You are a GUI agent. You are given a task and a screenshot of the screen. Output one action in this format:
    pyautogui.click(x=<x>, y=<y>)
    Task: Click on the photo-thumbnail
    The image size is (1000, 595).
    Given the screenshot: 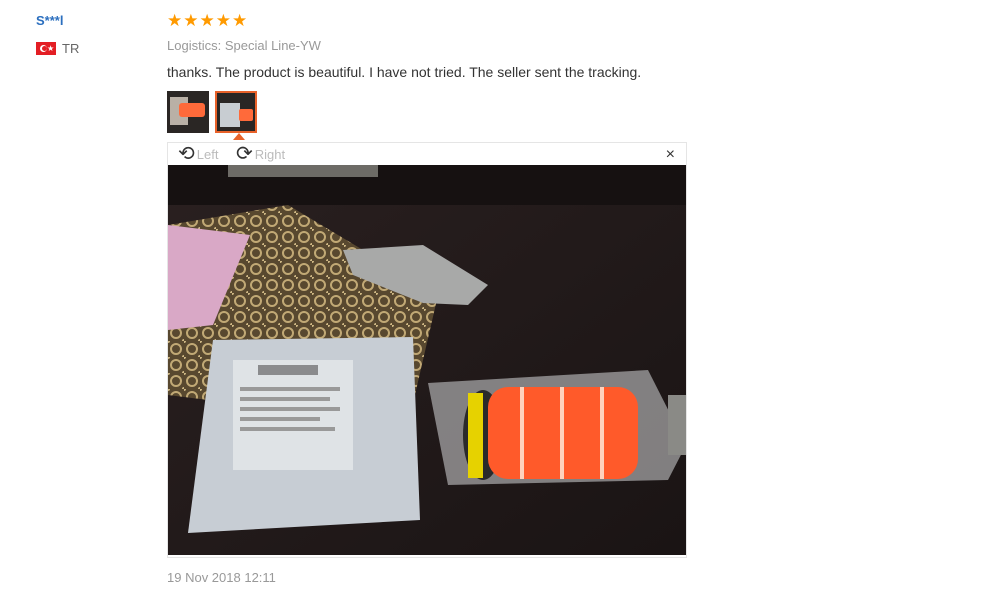 What is the action you would take?
    pyautogui.click(x=188, y=112)
    